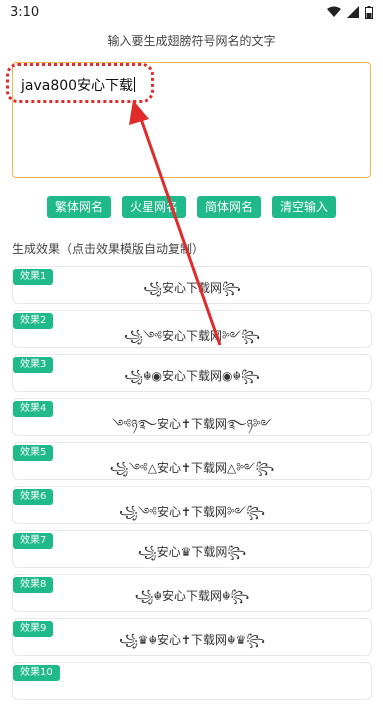  Describe the element at coordinates (304, 207) in the screenshot. I see `clear-input-button: 清空输入` at that location.